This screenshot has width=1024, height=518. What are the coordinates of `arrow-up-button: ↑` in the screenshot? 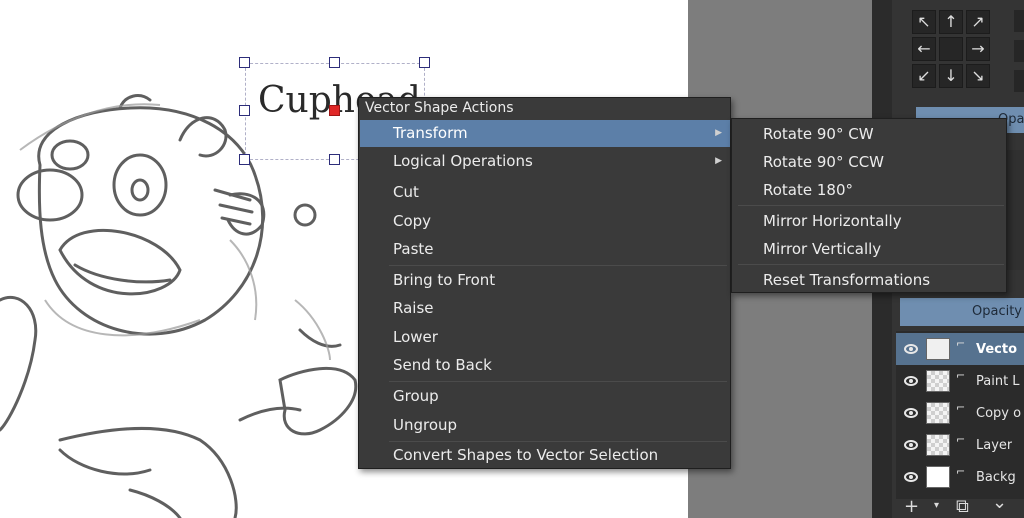 It's located at (951, 22).